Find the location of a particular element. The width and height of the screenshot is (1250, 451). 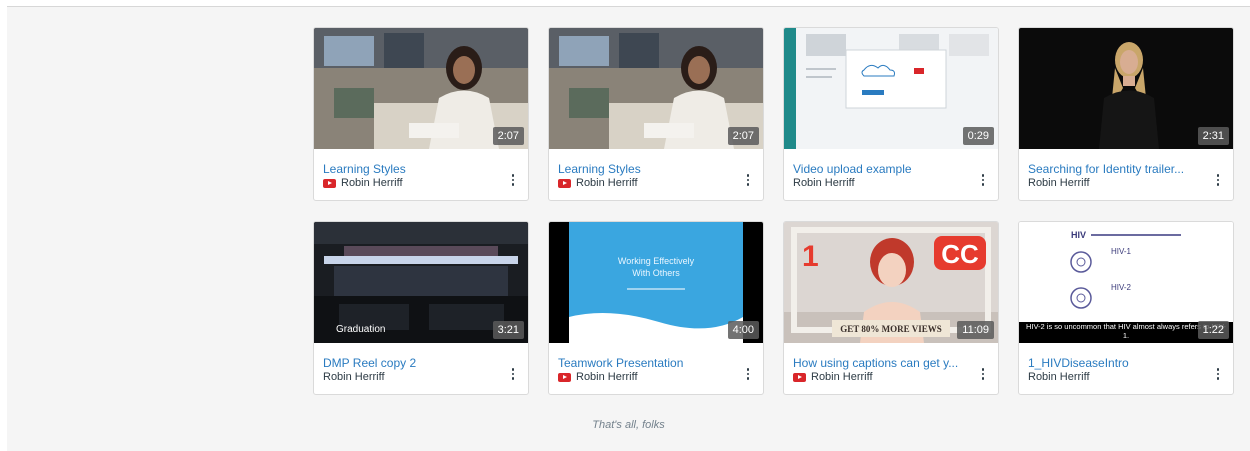

video-title: Video upload example is located at coordinates (880, 169).